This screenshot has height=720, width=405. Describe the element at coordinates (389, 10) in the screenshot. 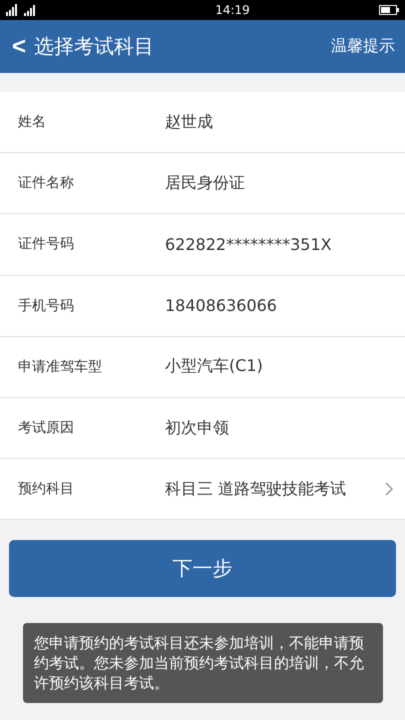

I see `battery-icon` at that location.